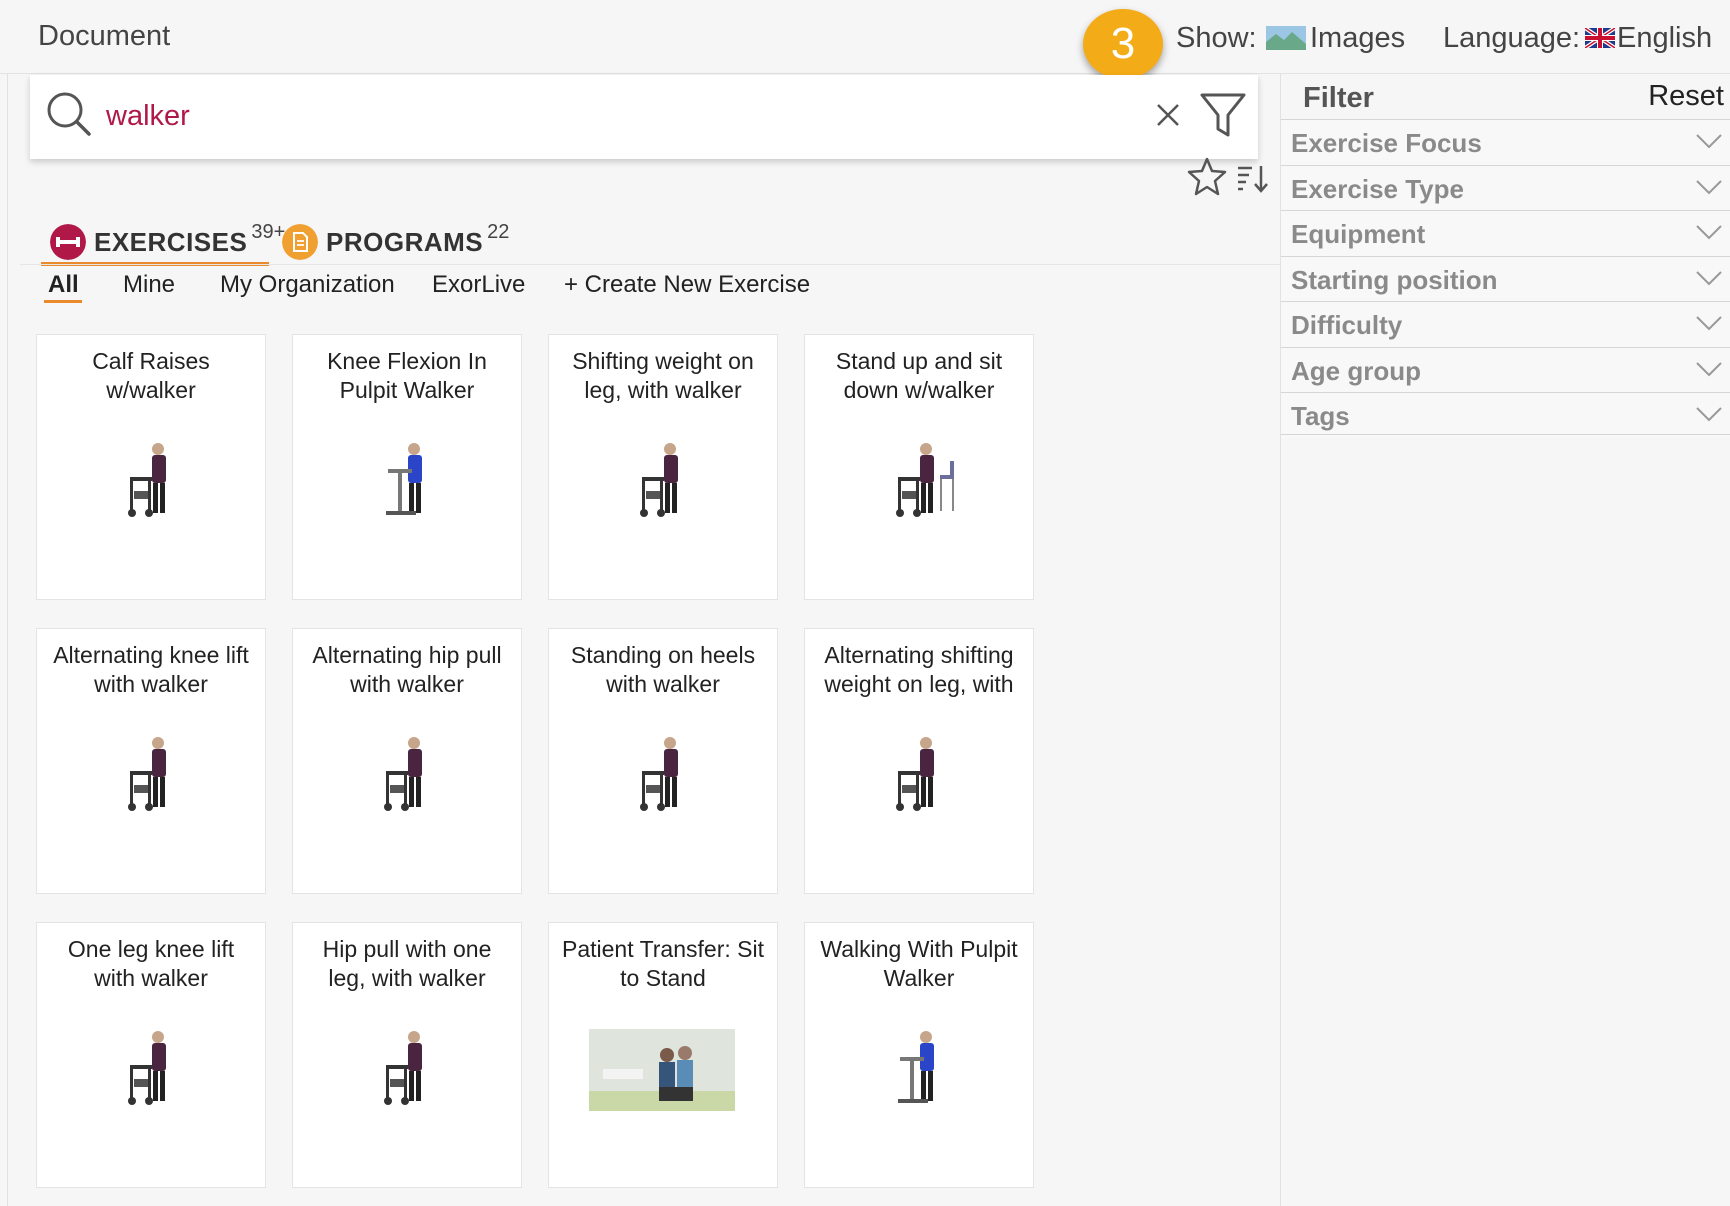 This screenshot has height=1206, width=1730. I want to click on language-selector: English, so click(1648, 38).